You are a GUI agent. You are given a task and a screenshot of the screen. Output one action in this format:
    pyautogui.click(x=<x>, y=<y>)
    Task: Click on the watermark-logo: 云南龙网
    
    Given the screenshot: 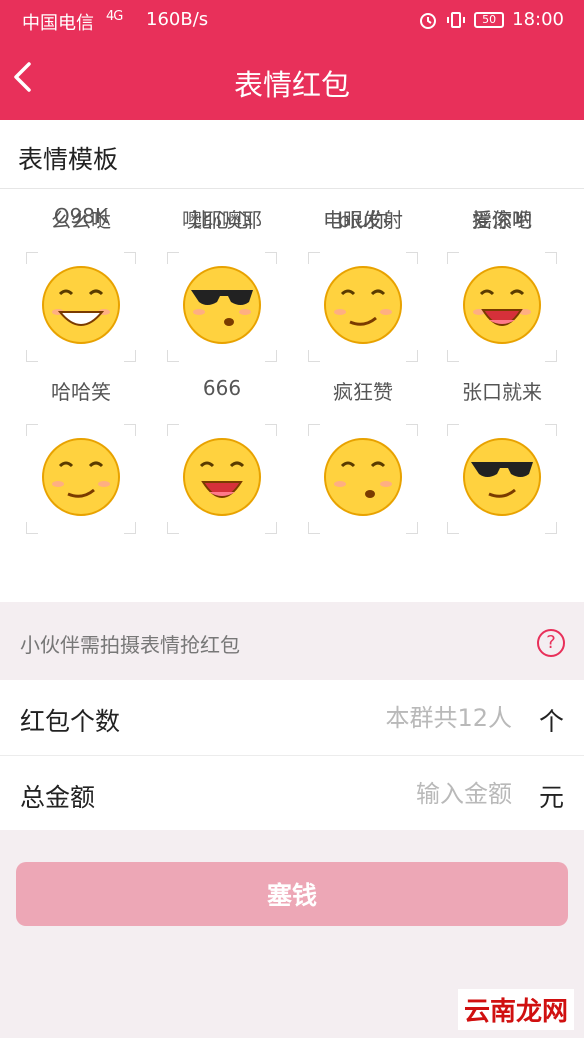 What is the action you would take?
    pyautogui.click(x=515, y=1009)
    